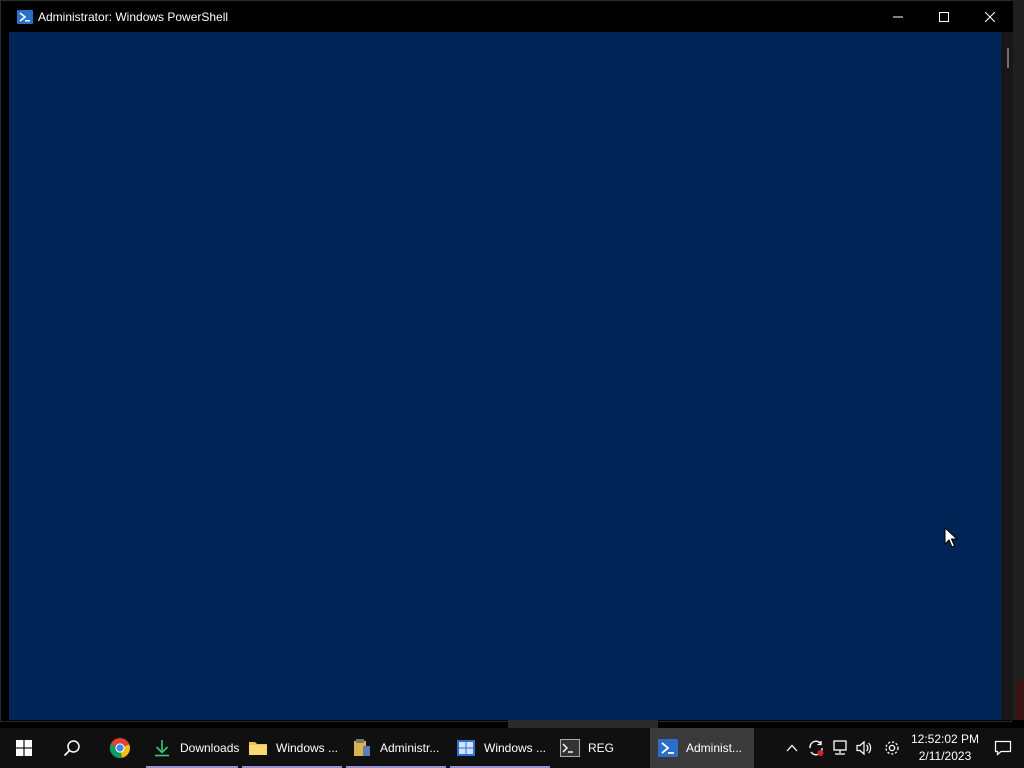 This screenshot has width=1024, height=768. What do you see at coordinates (945, 739) in the screenshot?
I see `clock-time: 12:52:02 PM` at bounding box center [945, 739].